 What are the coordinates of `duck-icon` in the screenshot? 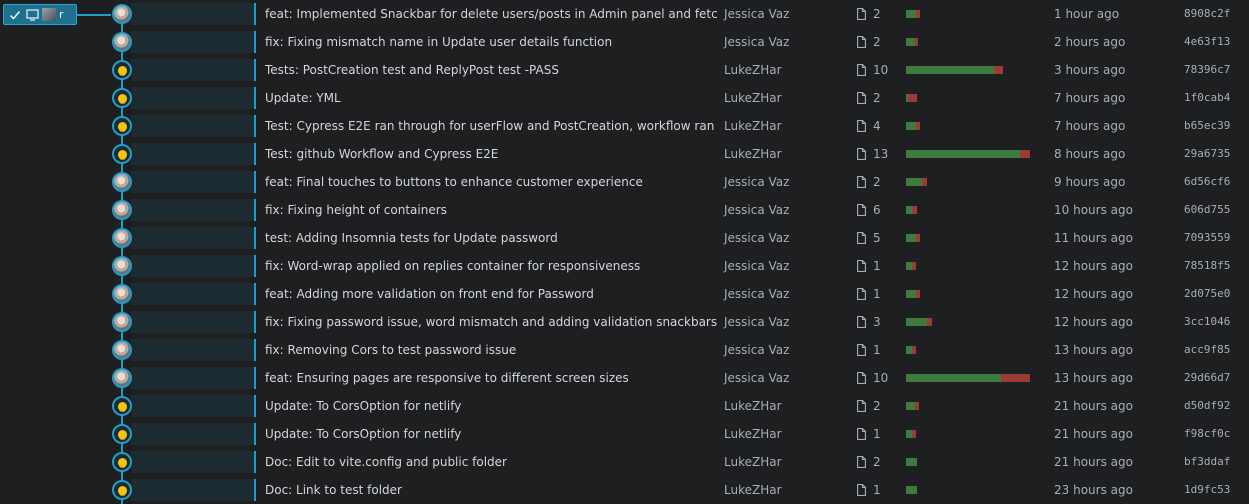 It's located at (122, 490).